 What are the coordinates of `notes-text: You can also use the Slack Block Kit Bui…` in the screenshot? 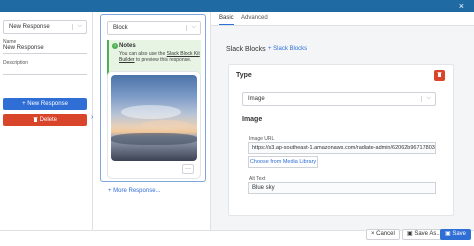 It's located at (160, 57).